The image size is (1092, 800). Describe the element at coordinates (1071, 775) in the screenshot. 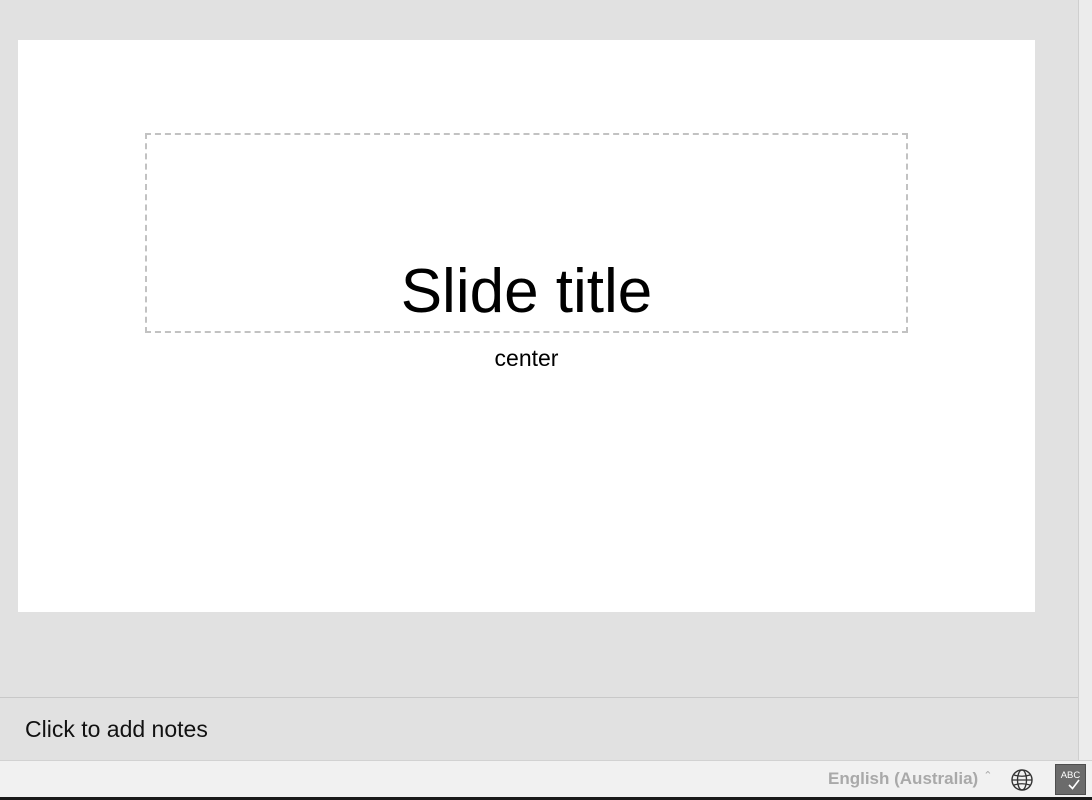

I see `spellcheck-abc-text: ABC` at that location.